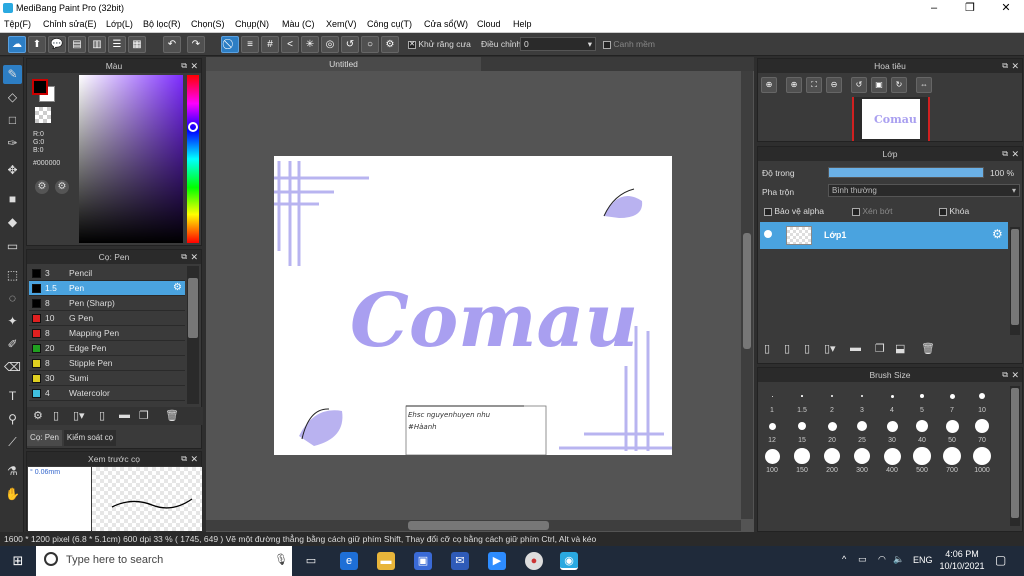  What do you see at coordinates (298, 24) in the screenshot?
I see `menu-color: Màu (C)` at bounding box center [298, 24].